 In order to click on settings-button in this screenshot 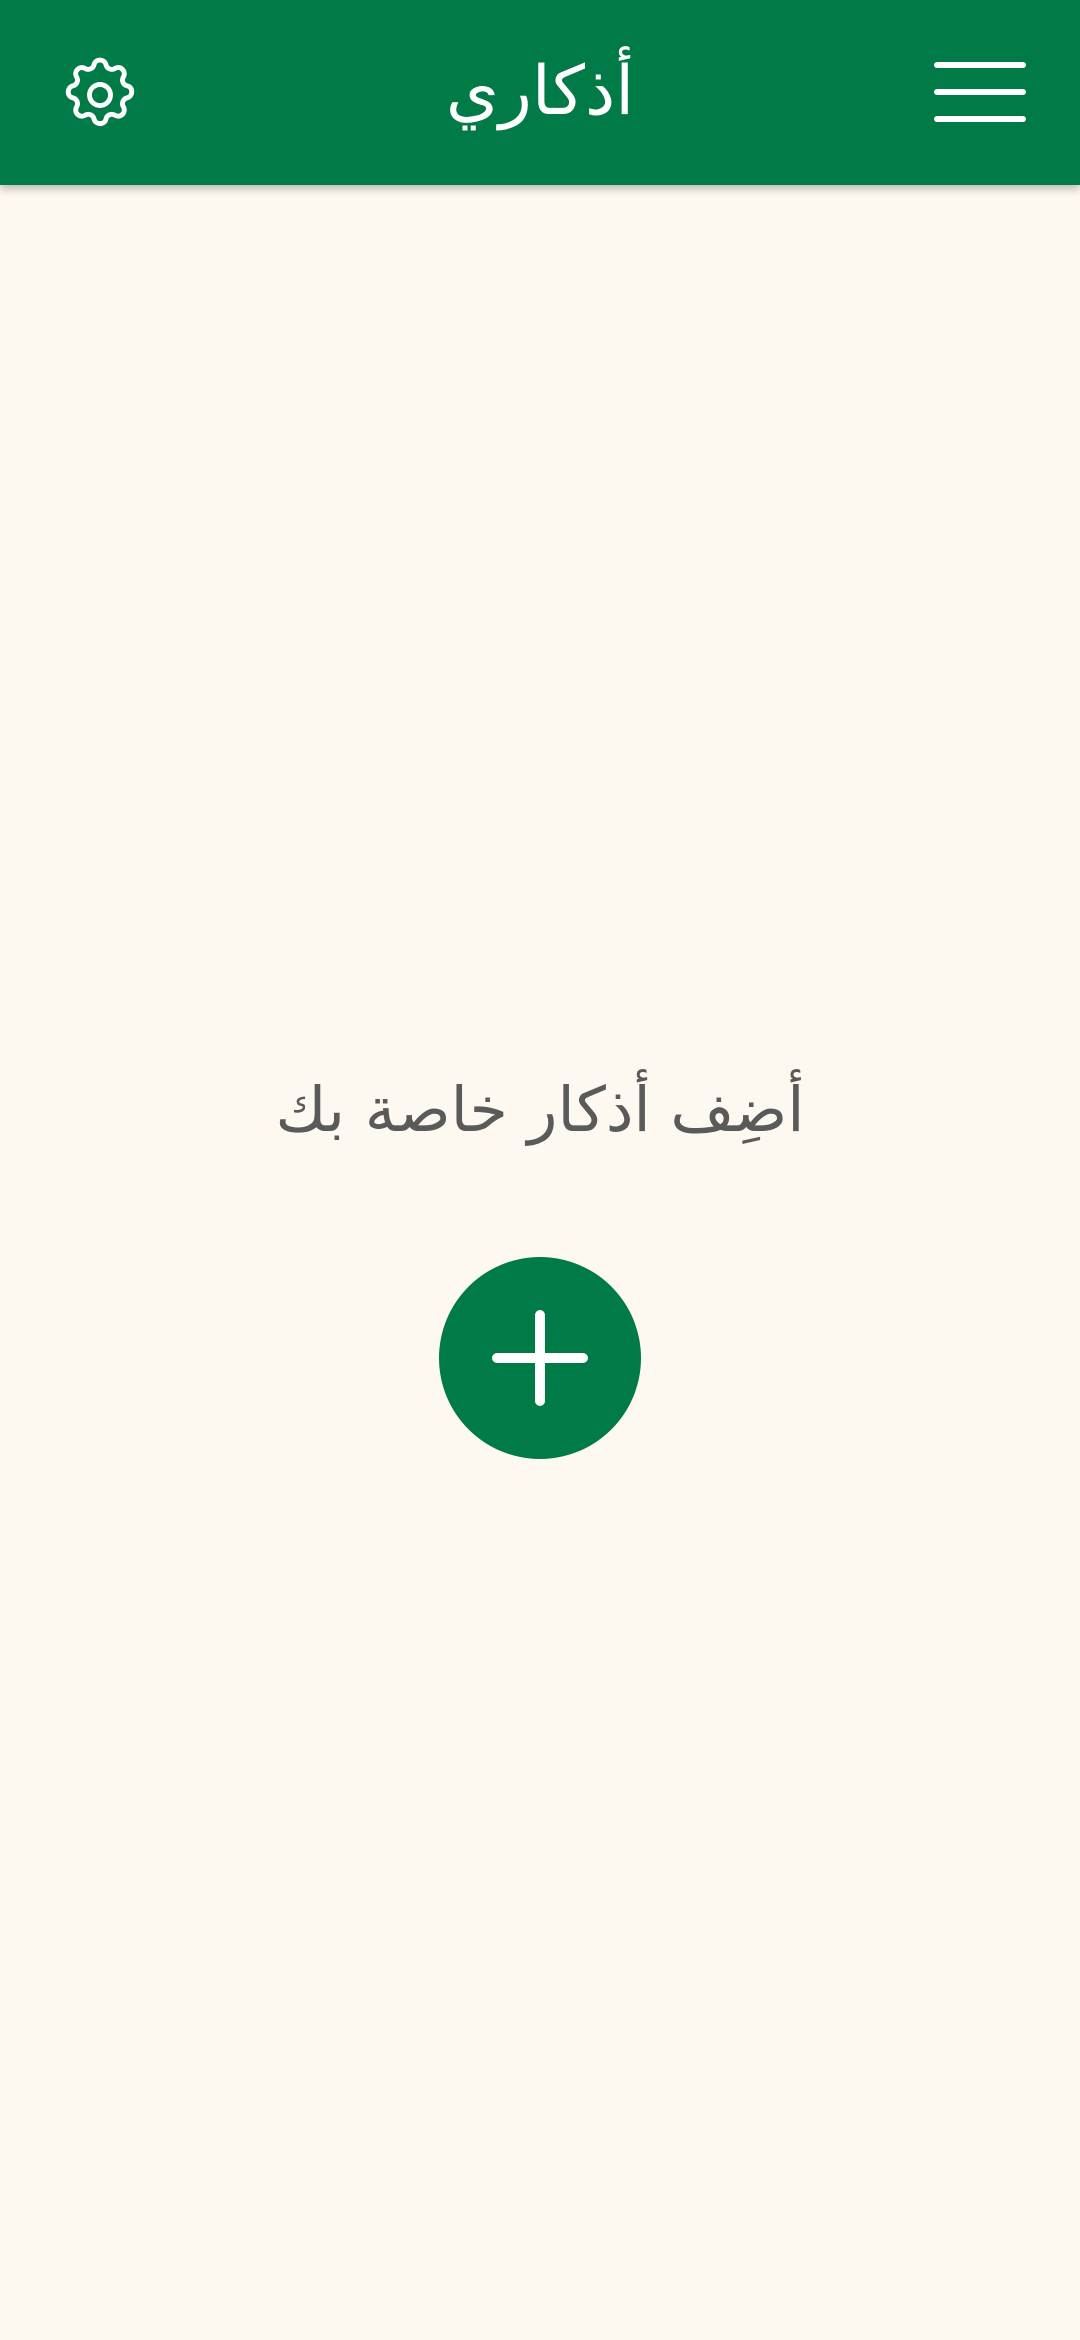, I will do `click(100, 95)`.